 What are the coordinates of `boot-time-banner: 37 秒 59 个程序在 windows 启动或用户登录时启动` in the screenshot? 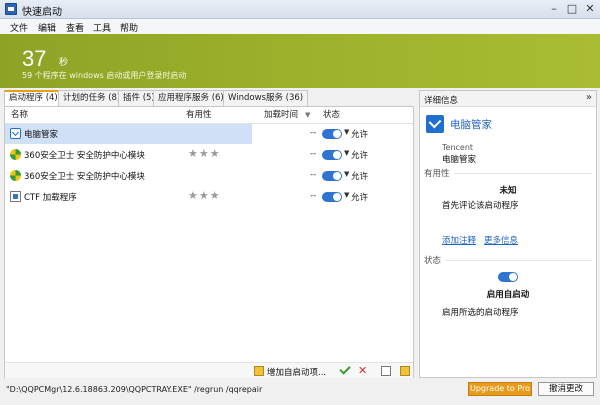 It's located at (300, 61).